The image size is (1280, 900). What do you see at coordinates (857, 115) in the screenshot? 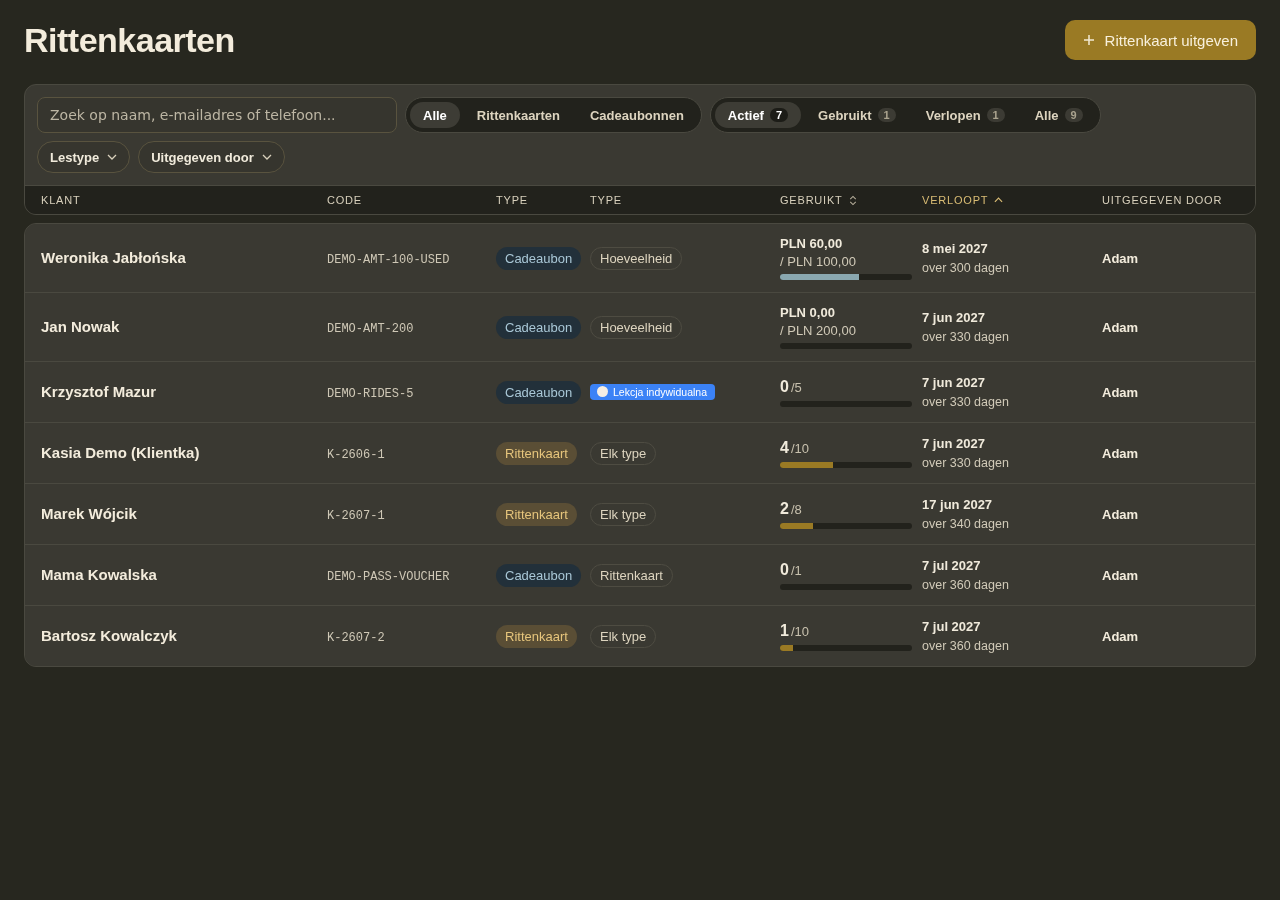
I see `status-tab: Gebruikt 1` at bounding box center [857, 115].